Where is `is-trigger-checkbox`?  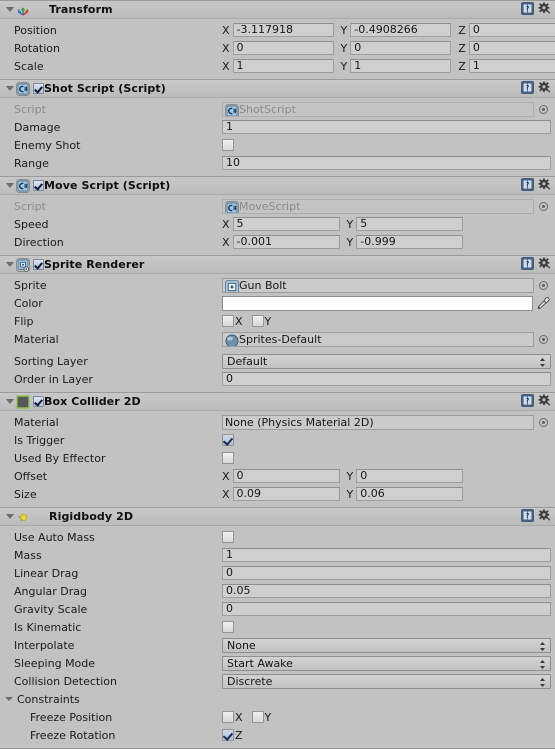
is-trigger-checkbox is located at coordinates (228, 440).